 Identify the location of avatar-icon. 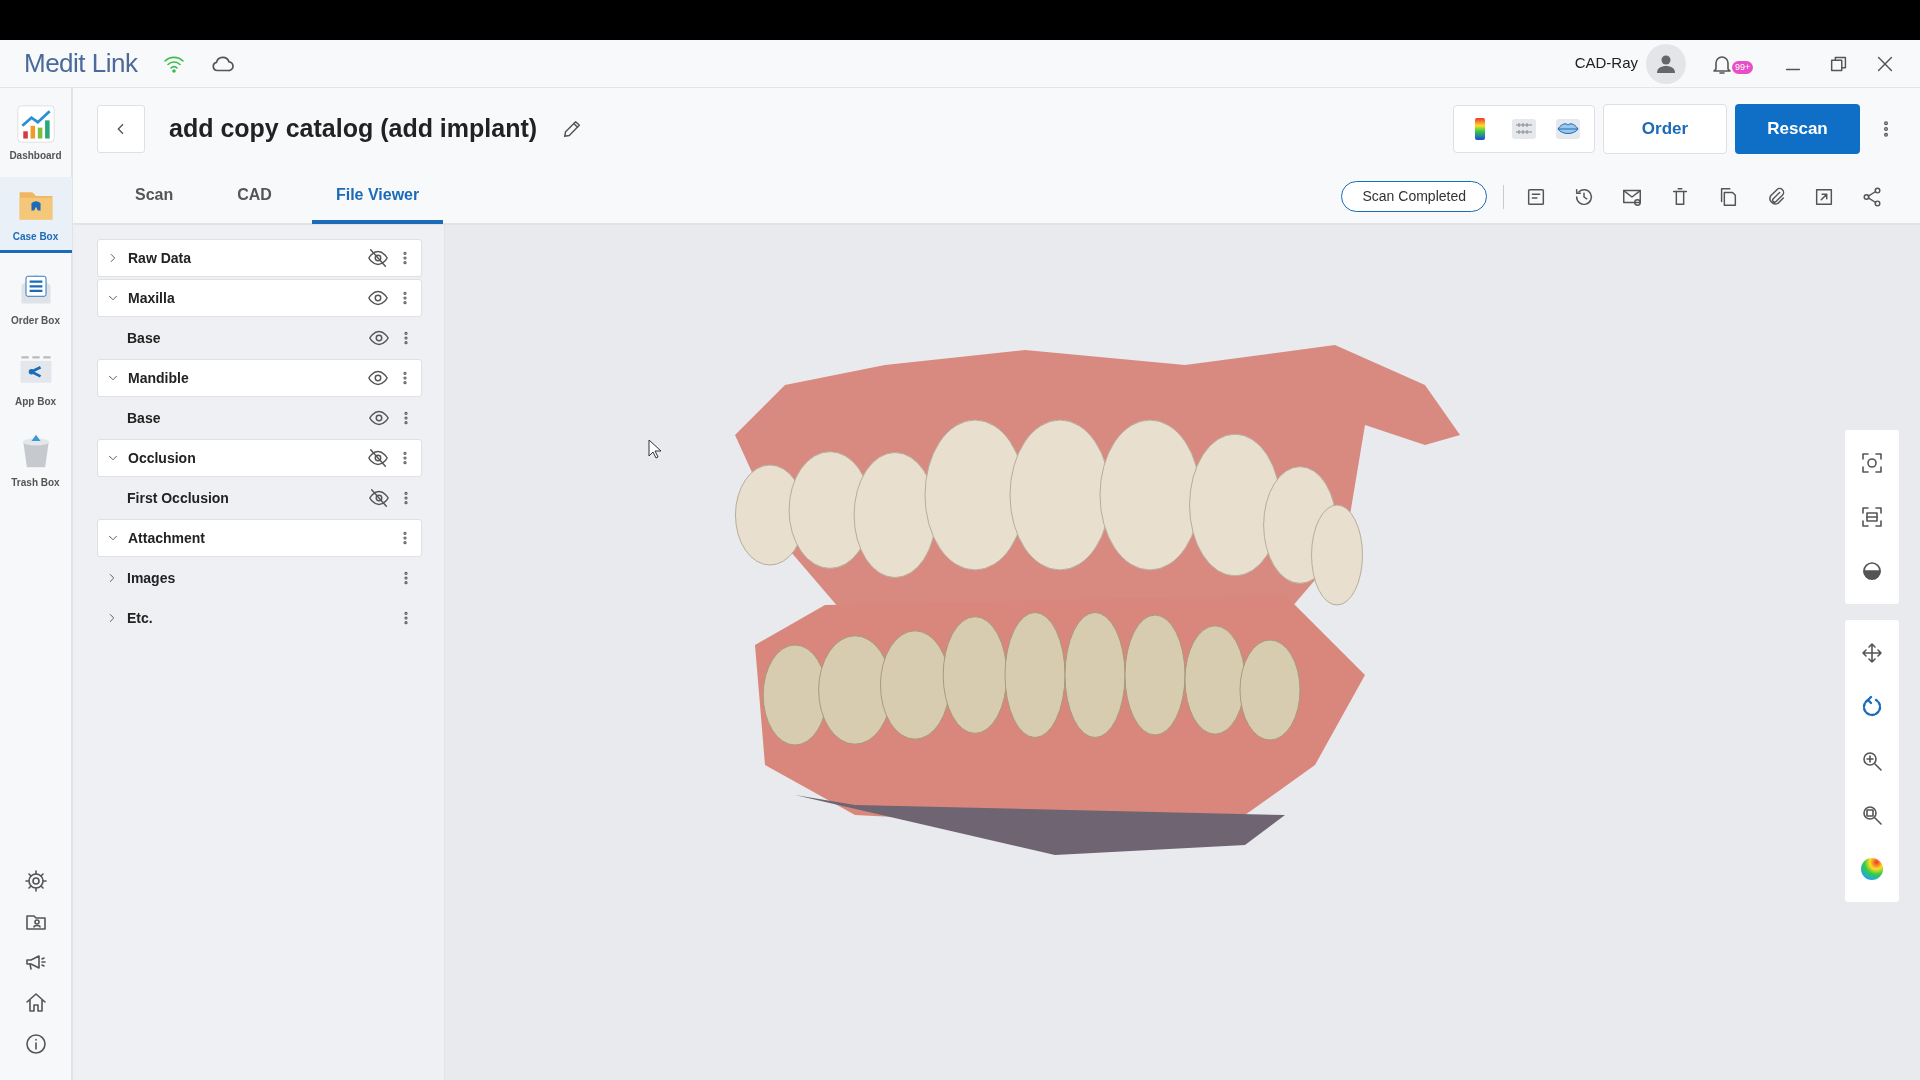
(1666, 63).